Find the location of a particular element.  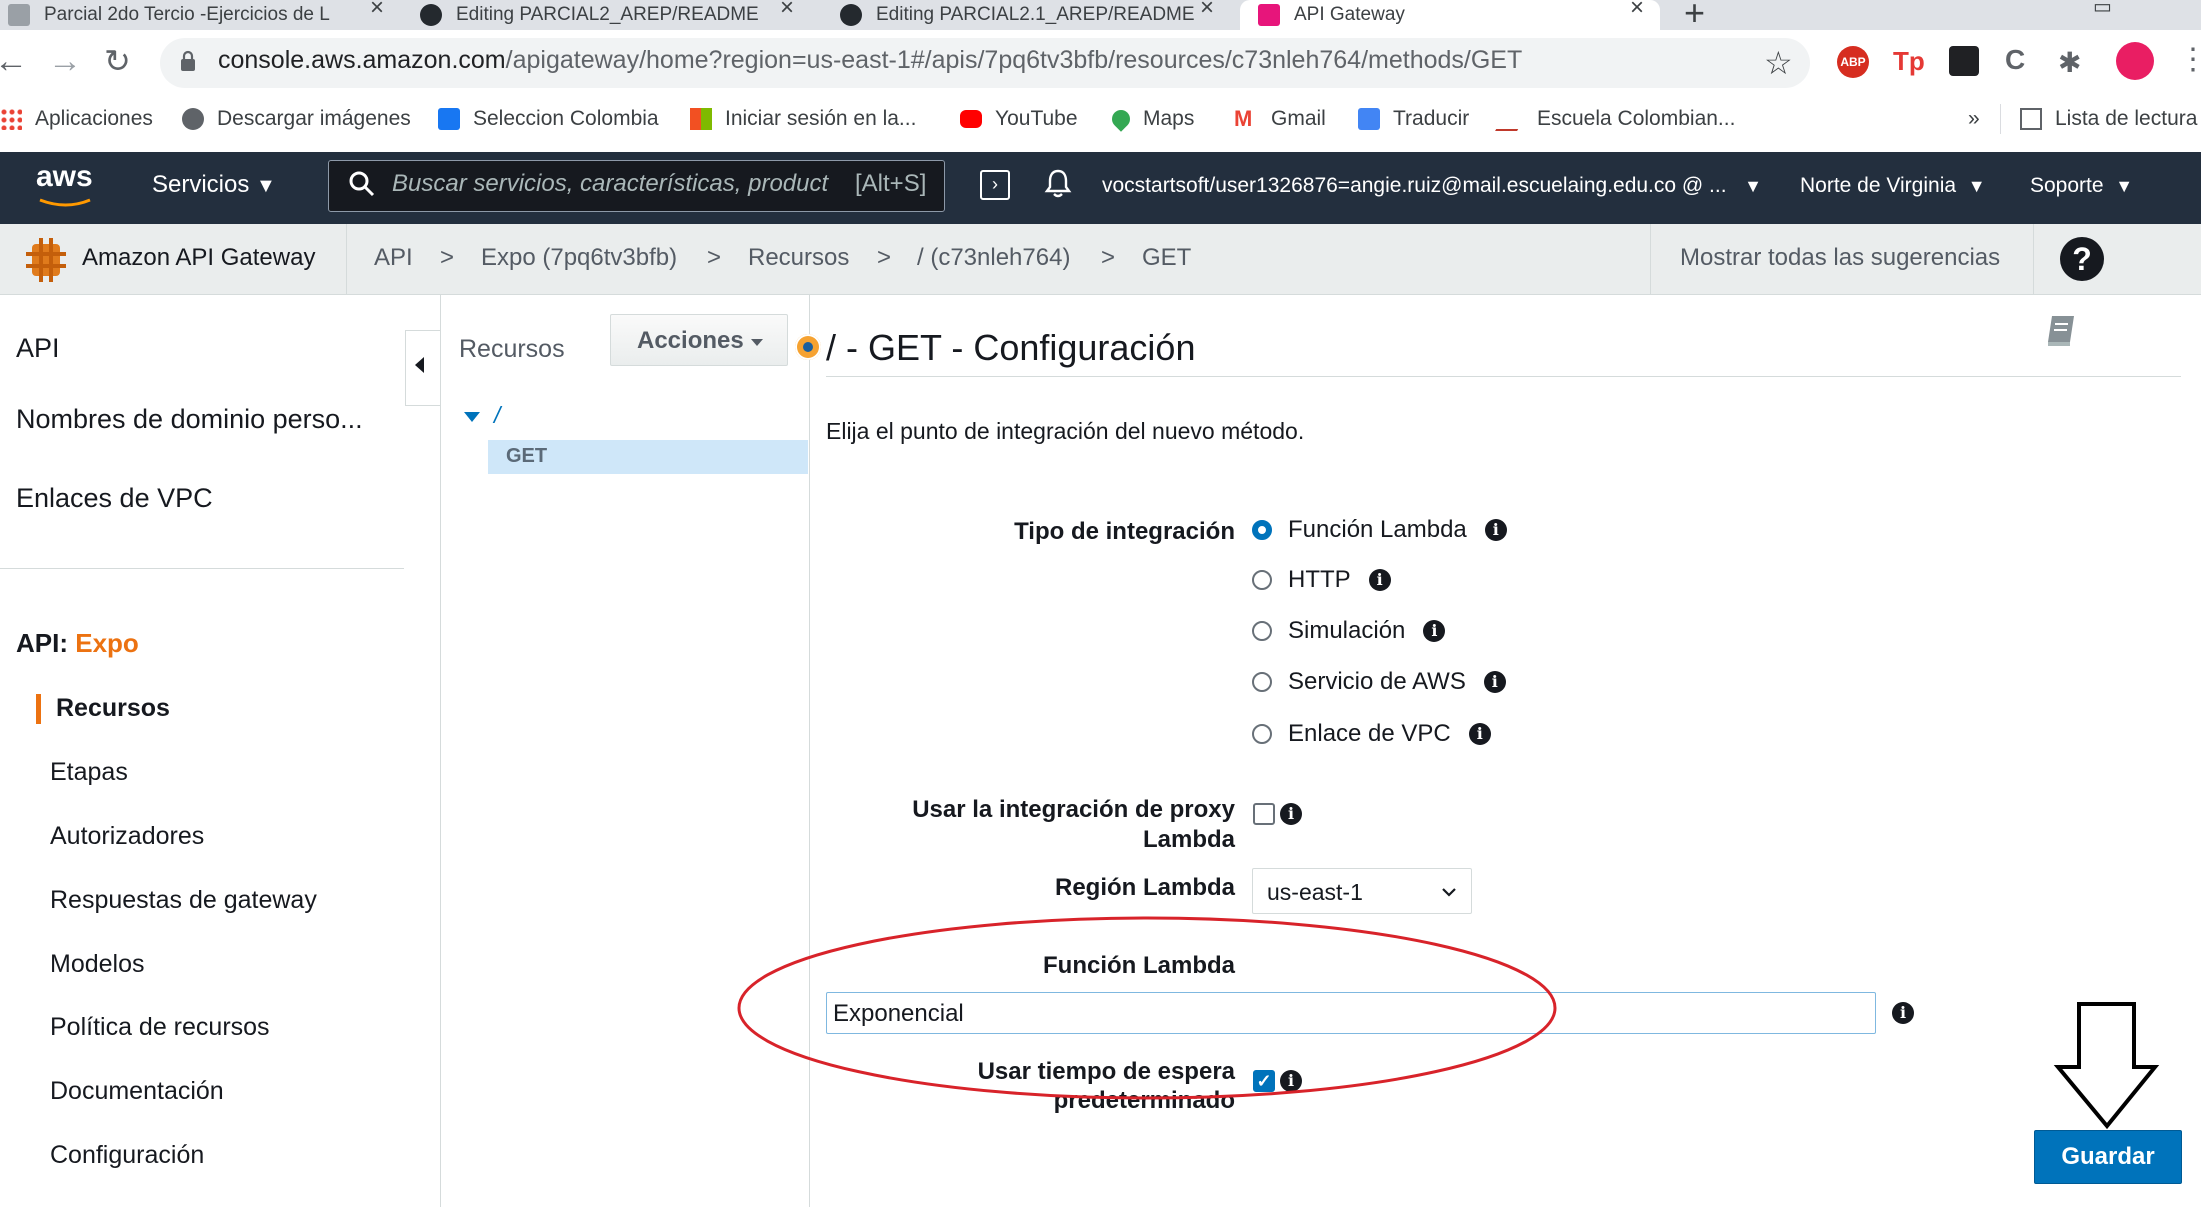

actions-button: Acciones is located at coordinates (699, 340).